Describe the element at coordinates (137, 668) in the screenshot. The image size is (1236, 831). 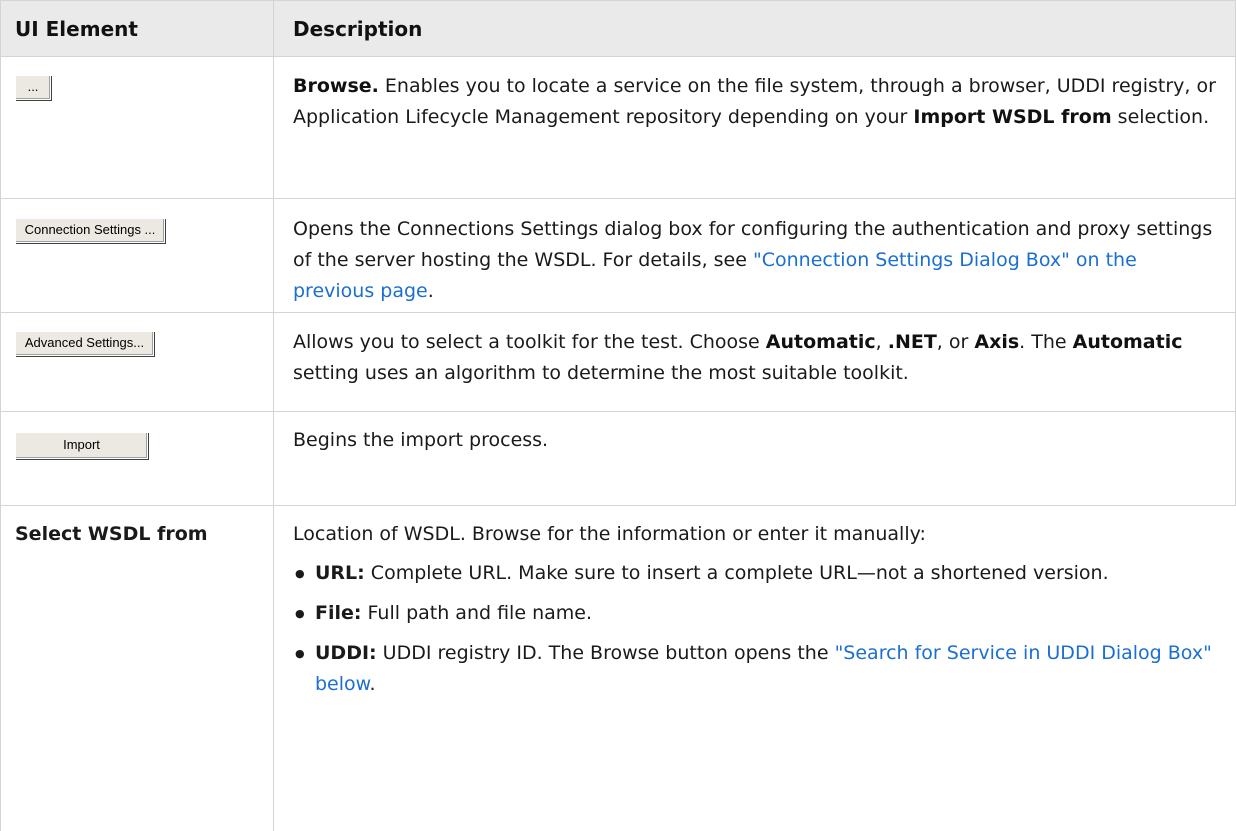
I see `select-wsdl-from-label: Select WSDL from` at that location.